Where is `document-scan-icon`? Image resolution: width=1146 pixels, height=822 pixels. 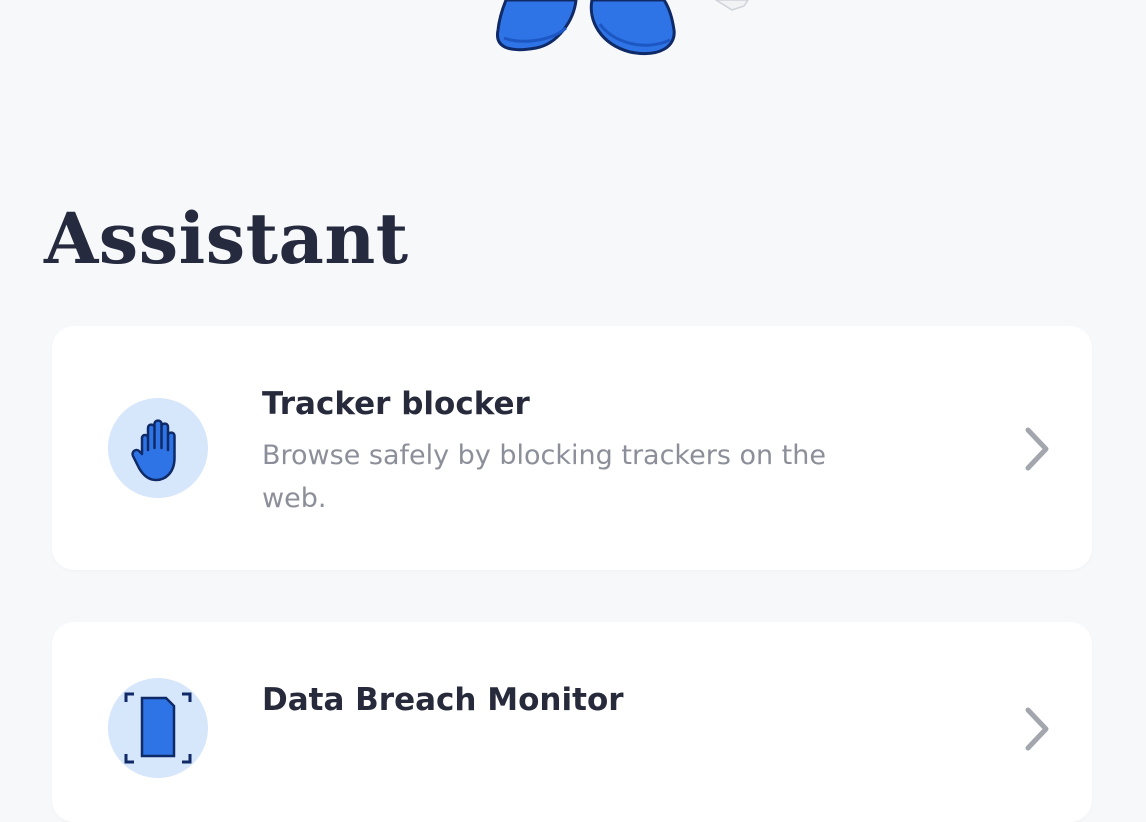
document-scan-icon is located at coordinates (158, 728).